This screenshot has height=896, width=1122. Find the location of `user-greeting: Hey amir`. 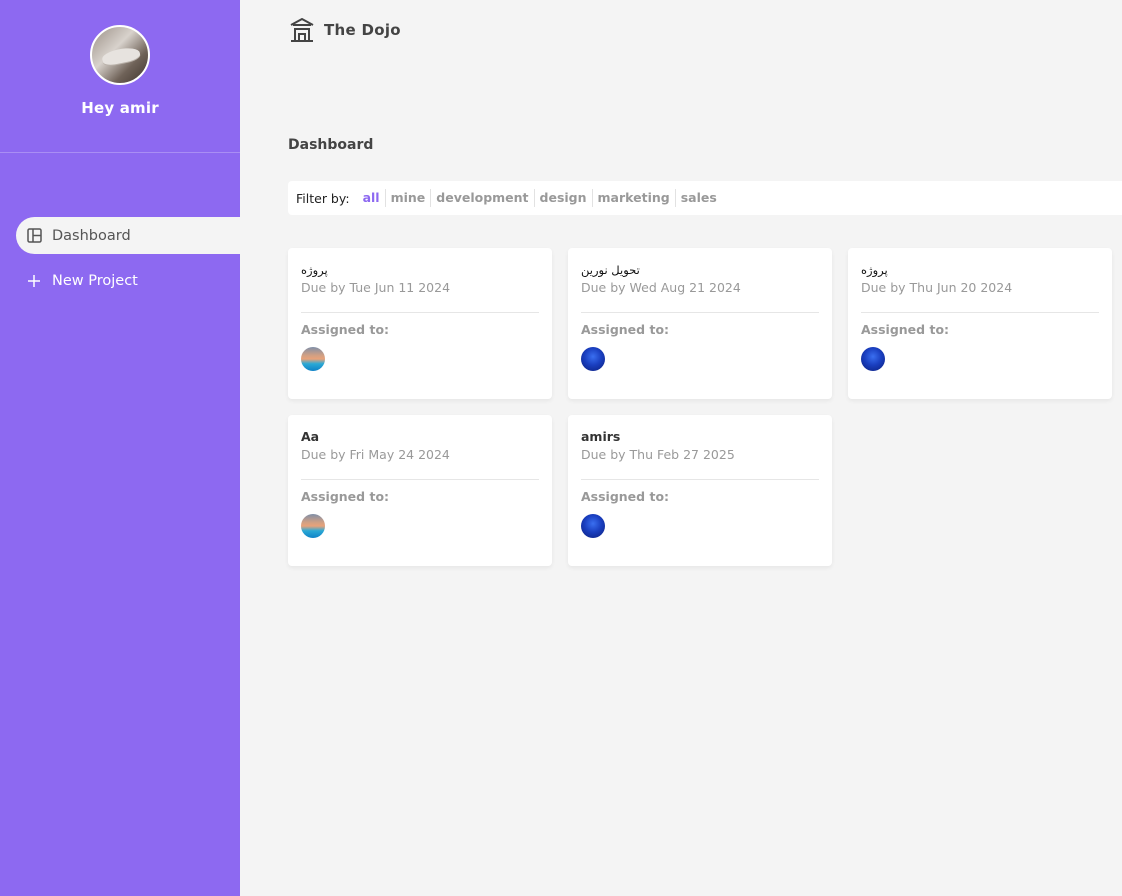

user-greeting: Hey amir is located at coordinates (120, 108).